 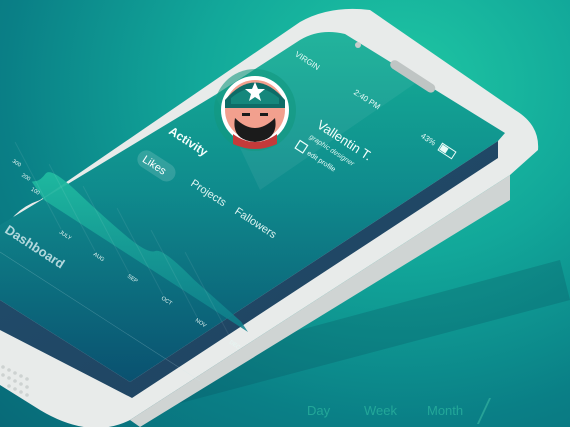 What do you see at coordinates (484, 411) in the screenshot?
I see `divider` at bounding box center [484, 411].